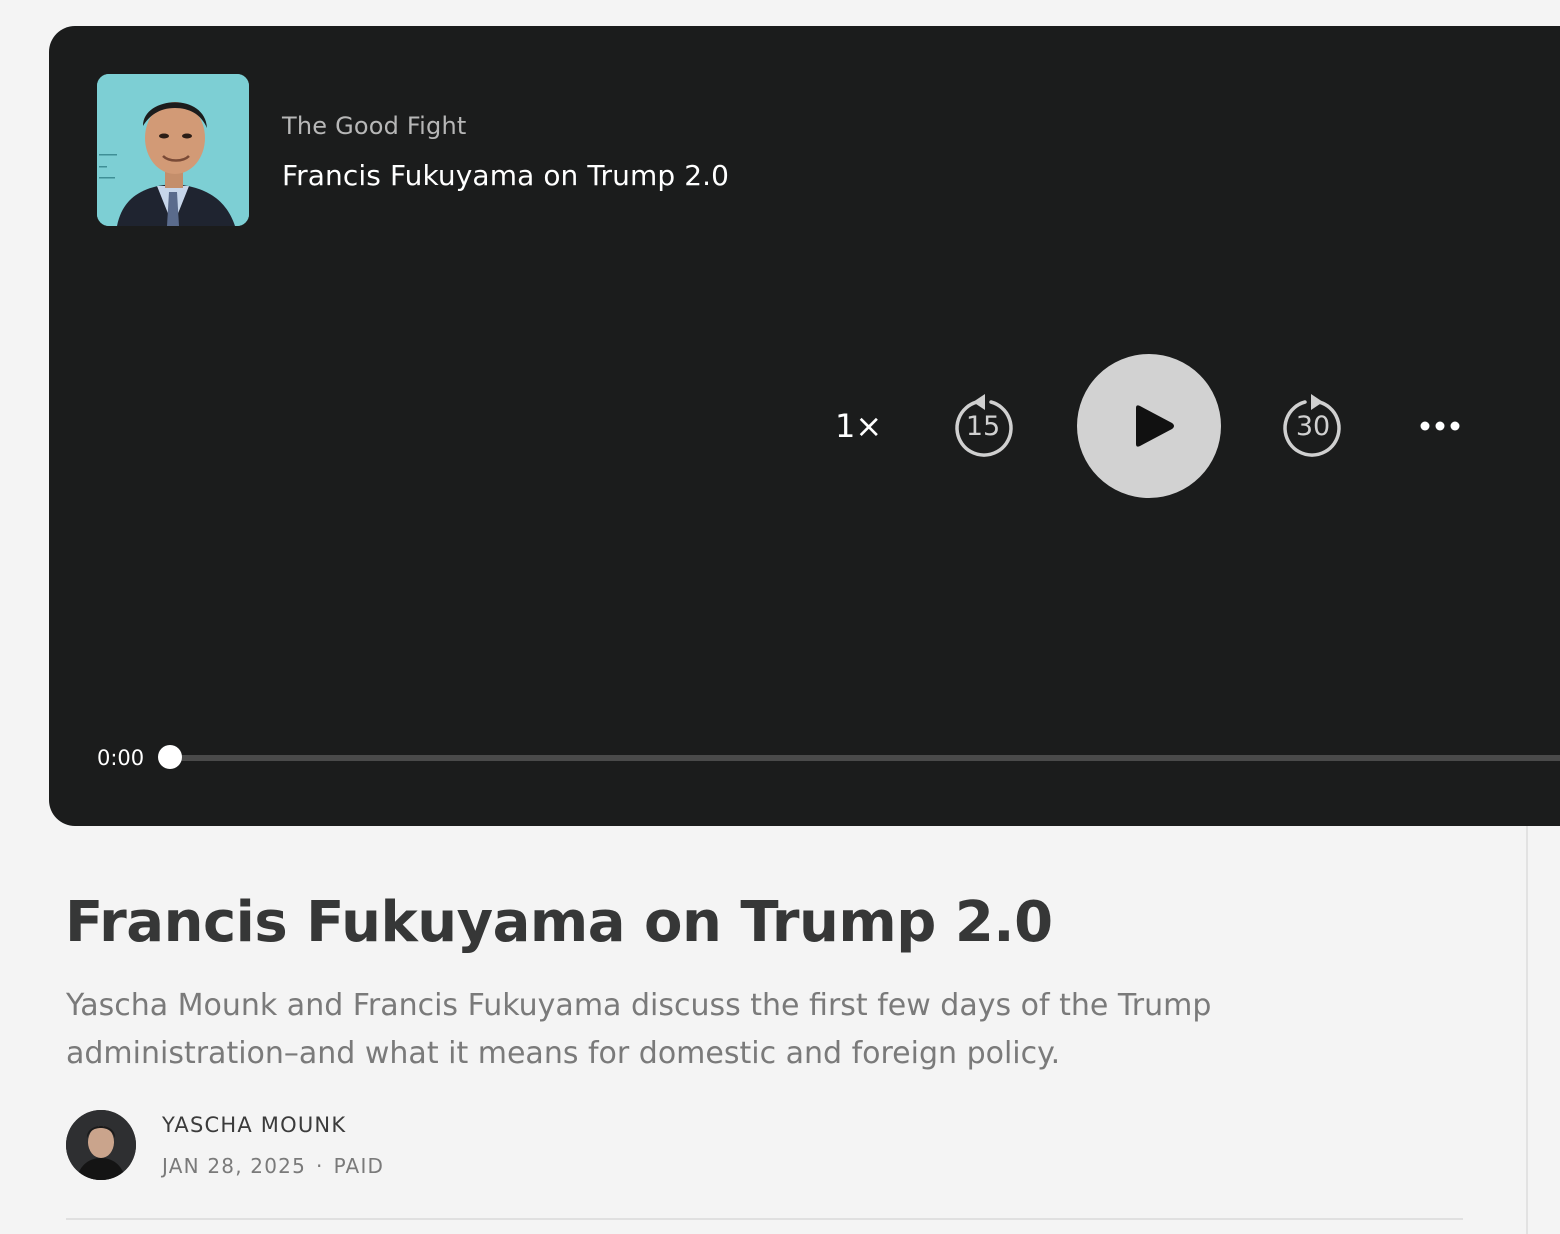 This screenshot has height=1234, width=1560. Describe the element at coordinates (101, 1145) in the screenshot. I see `author-avatar` at that location.